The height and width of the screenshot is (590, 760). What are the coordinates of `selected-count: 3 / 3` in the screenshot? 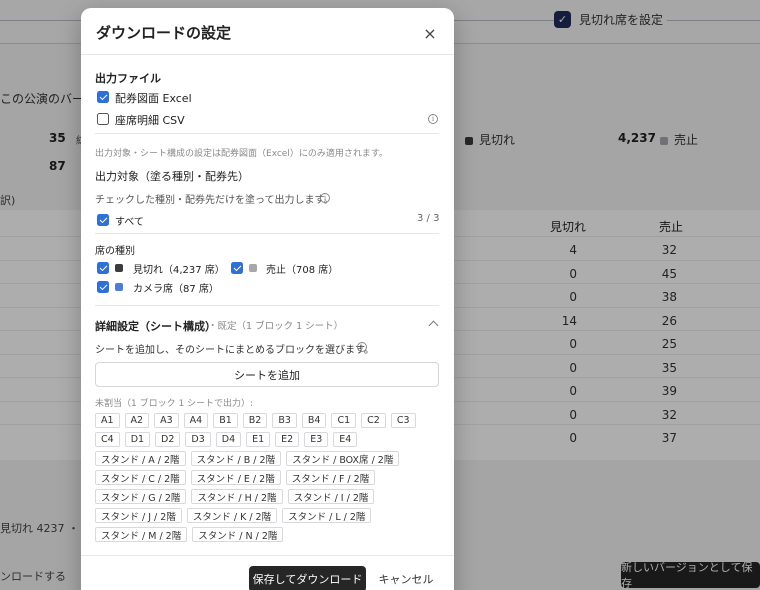 It's located at (428, 218).